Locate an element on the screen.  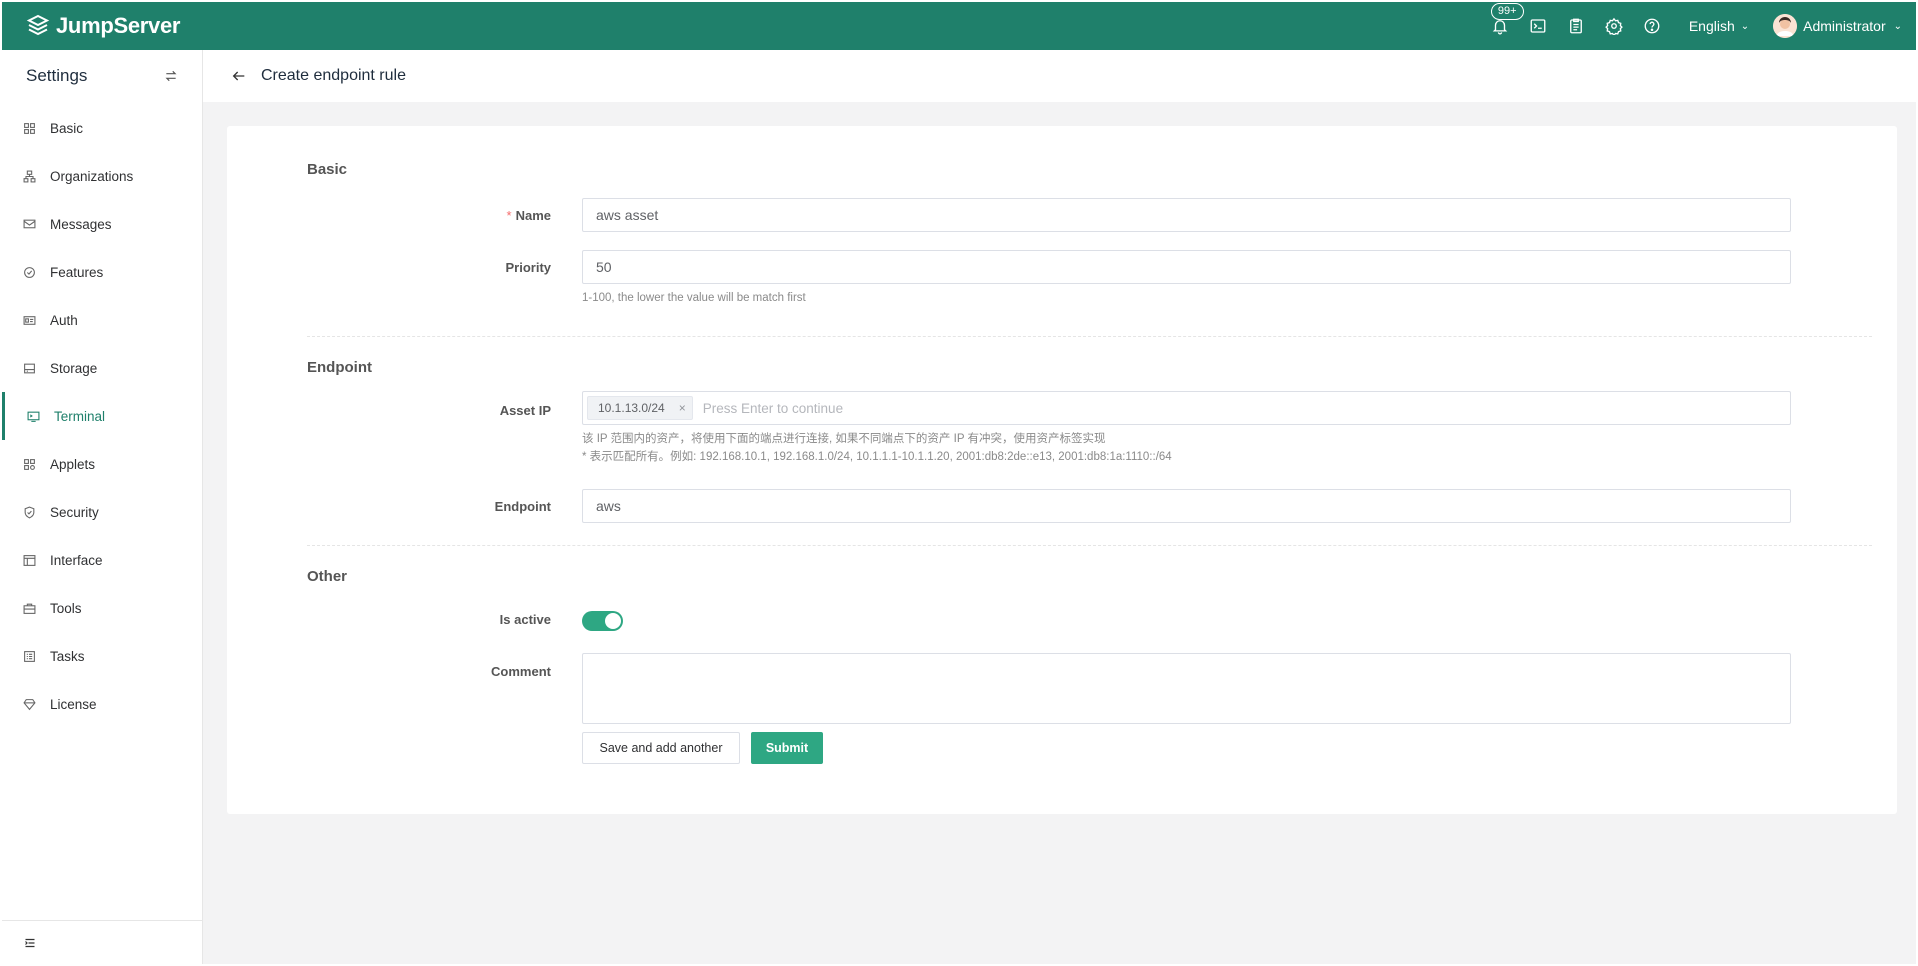
sidebar-item-auth: Auth is located at coordinates (102, 320).